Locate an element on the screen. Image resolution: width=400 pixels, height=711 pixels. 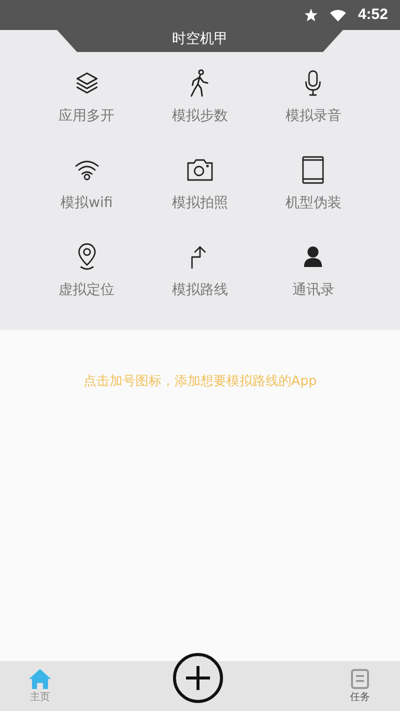
wifi-signal-icon is located at coordinates (338, 15).